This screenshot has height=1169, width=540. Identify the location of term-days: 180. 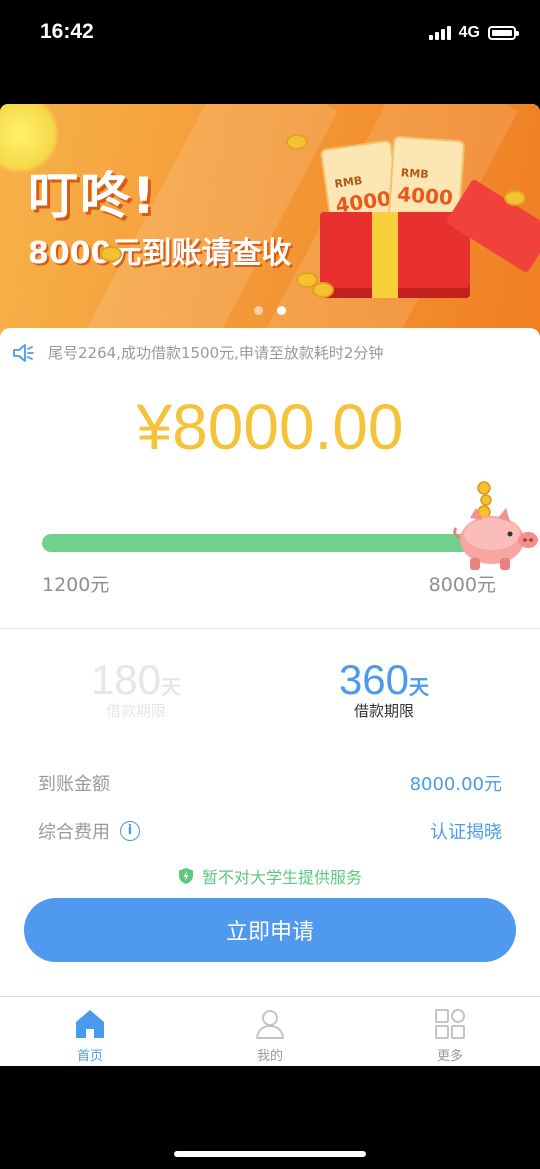
(126, 679).